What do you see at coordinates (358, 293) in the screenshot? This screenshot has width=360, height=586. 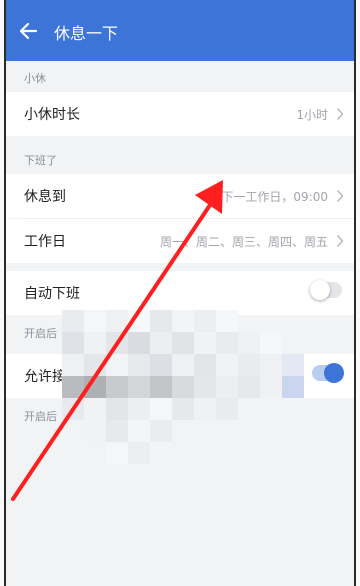 I see `right-edge-strip` at bounding box center [358, 293].